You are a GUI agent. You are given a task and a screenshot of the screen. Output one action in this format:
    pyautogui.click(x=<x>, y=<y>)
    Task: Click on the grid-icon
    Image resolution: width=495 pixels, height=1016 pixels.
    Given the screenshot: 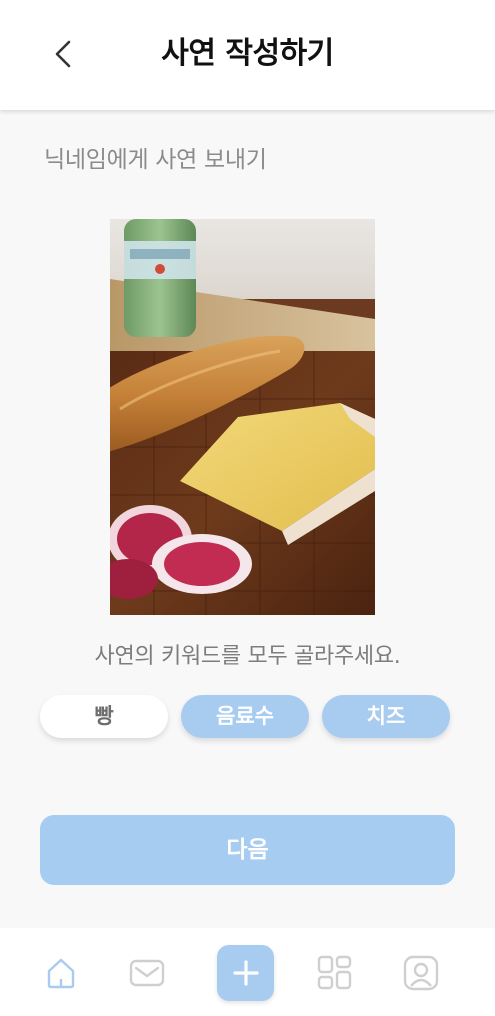 What is the action you would take?
    pyautogui.click(x=334, y=972)
    